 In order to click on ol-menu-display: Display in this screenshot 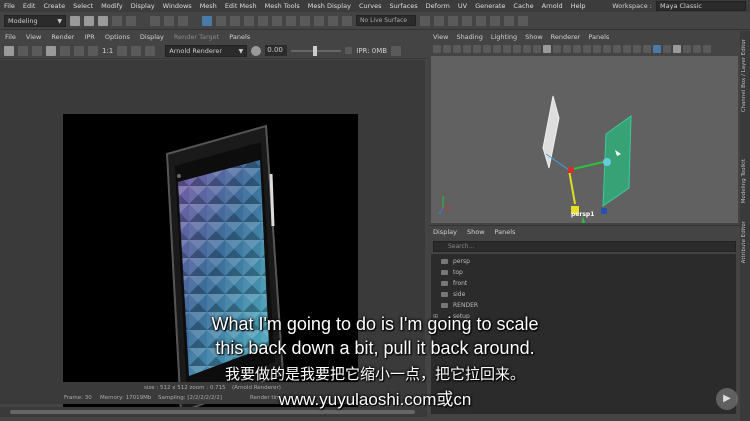, I will do `click(445, 232)`.